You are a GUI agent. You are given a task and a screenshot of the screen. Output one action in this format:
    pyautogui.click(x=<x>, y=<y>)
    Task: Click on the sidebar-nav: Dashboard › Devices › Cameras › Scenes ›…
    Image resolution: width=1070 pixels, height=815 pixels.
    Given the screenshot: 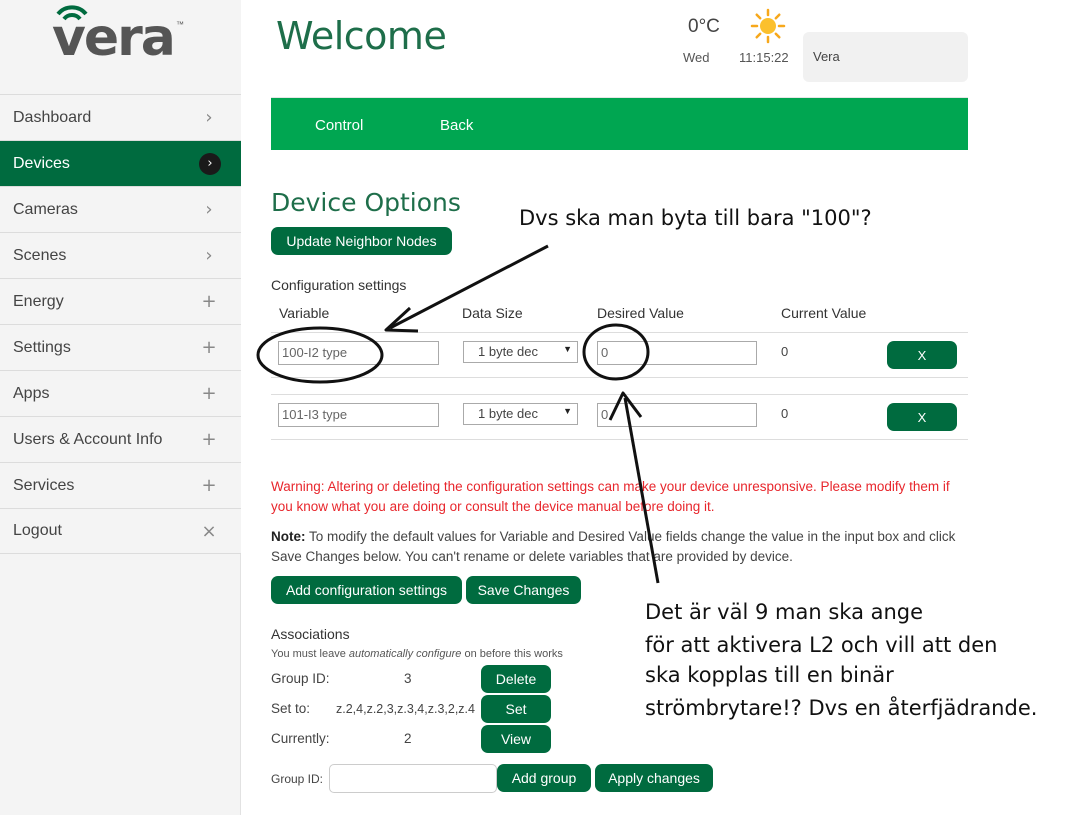 What is the action you would take?
    pyautogui.click(x=120, y=324)
    